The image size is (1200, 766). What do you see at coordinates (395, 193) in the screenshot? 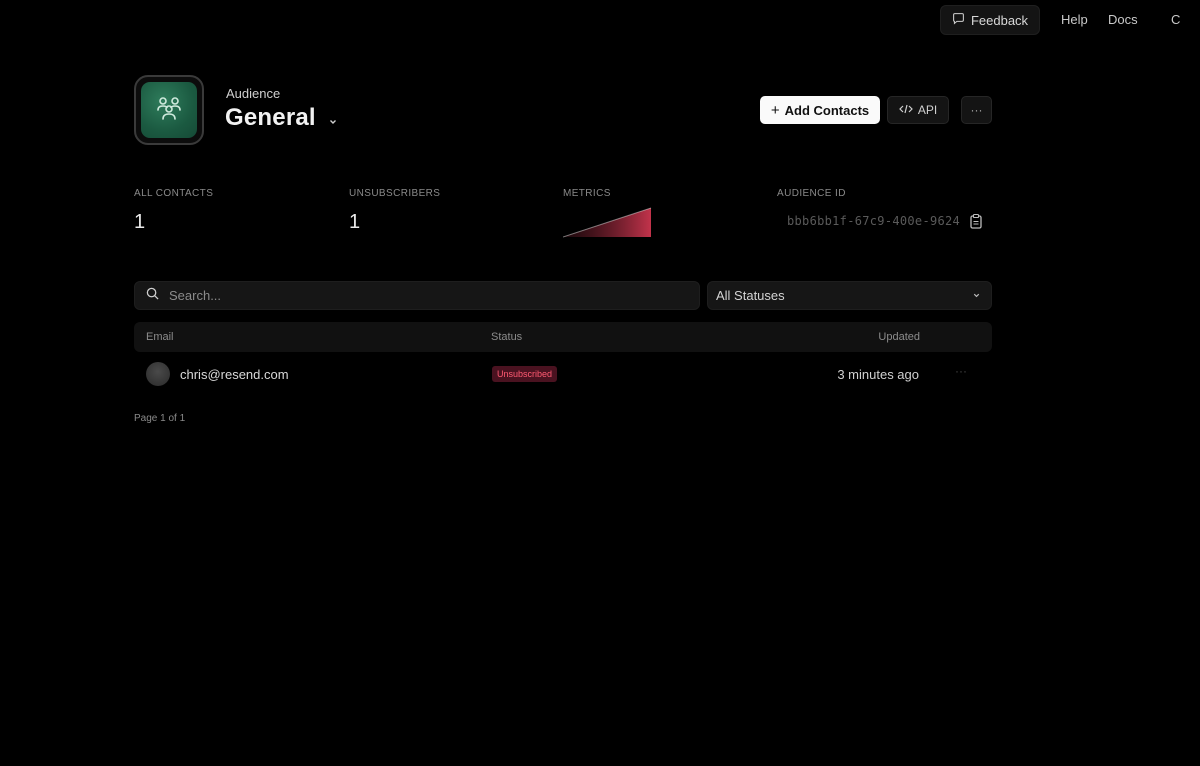
I see `unsubscribers-label: UNSUBSCRIBERS` at bounding box center [395, 193].